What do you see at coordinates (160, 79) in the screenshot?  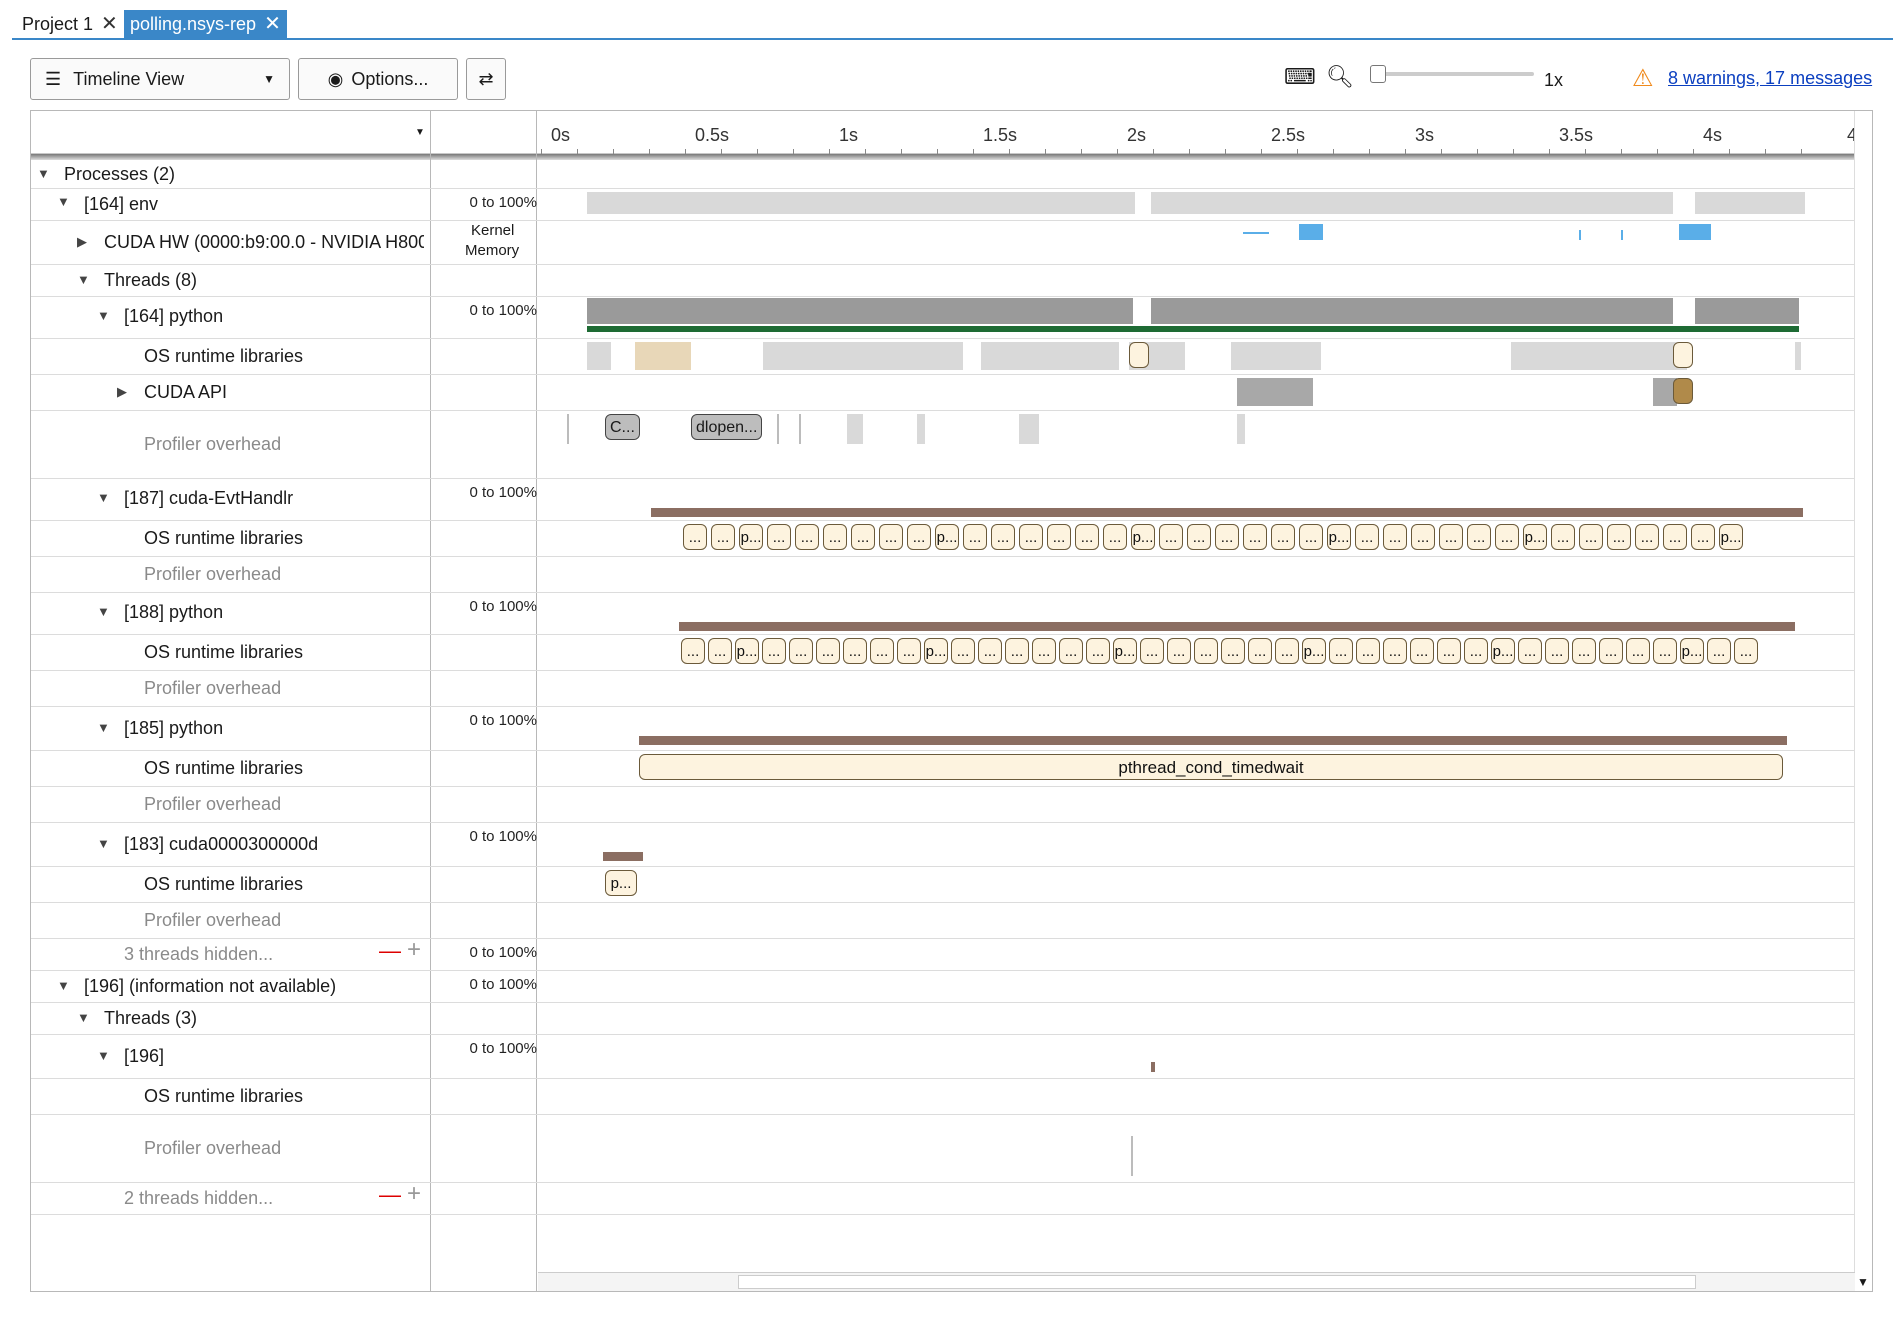 I see `view-selector: ☰ Timeline View ▼` at bounding box center [160, 79].